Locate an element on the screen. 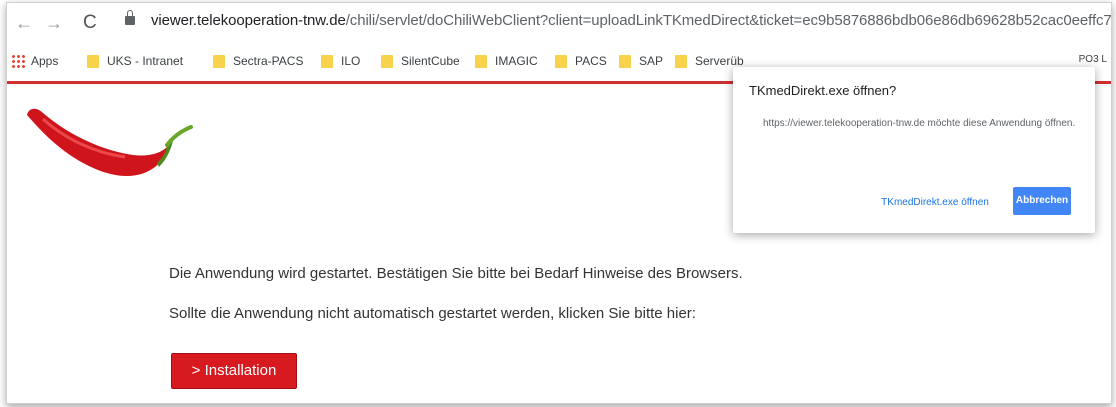 Image resolution: width=1116 pixels, height=407 pixels. cancel-button: Abbrechen is located at coordinates (1042, 201).